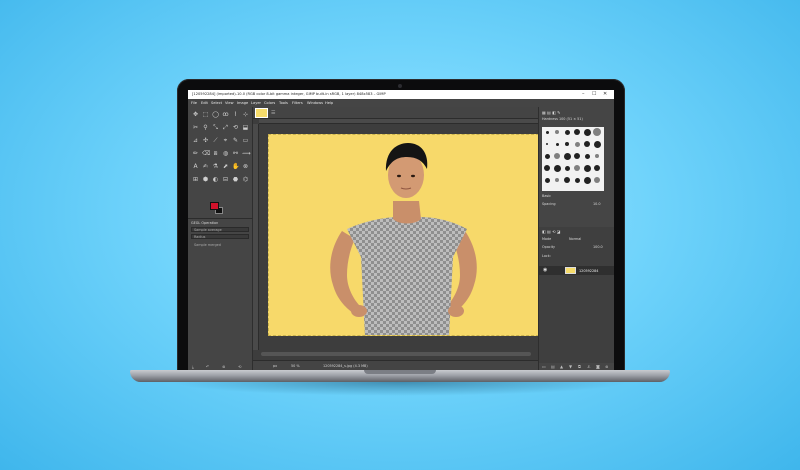 This screenshot has height=470, width=800. What do you see at coordinates (269, 103) in the screenshot?
I see `menu-colors: Colors` at bounding box center [269, 103].